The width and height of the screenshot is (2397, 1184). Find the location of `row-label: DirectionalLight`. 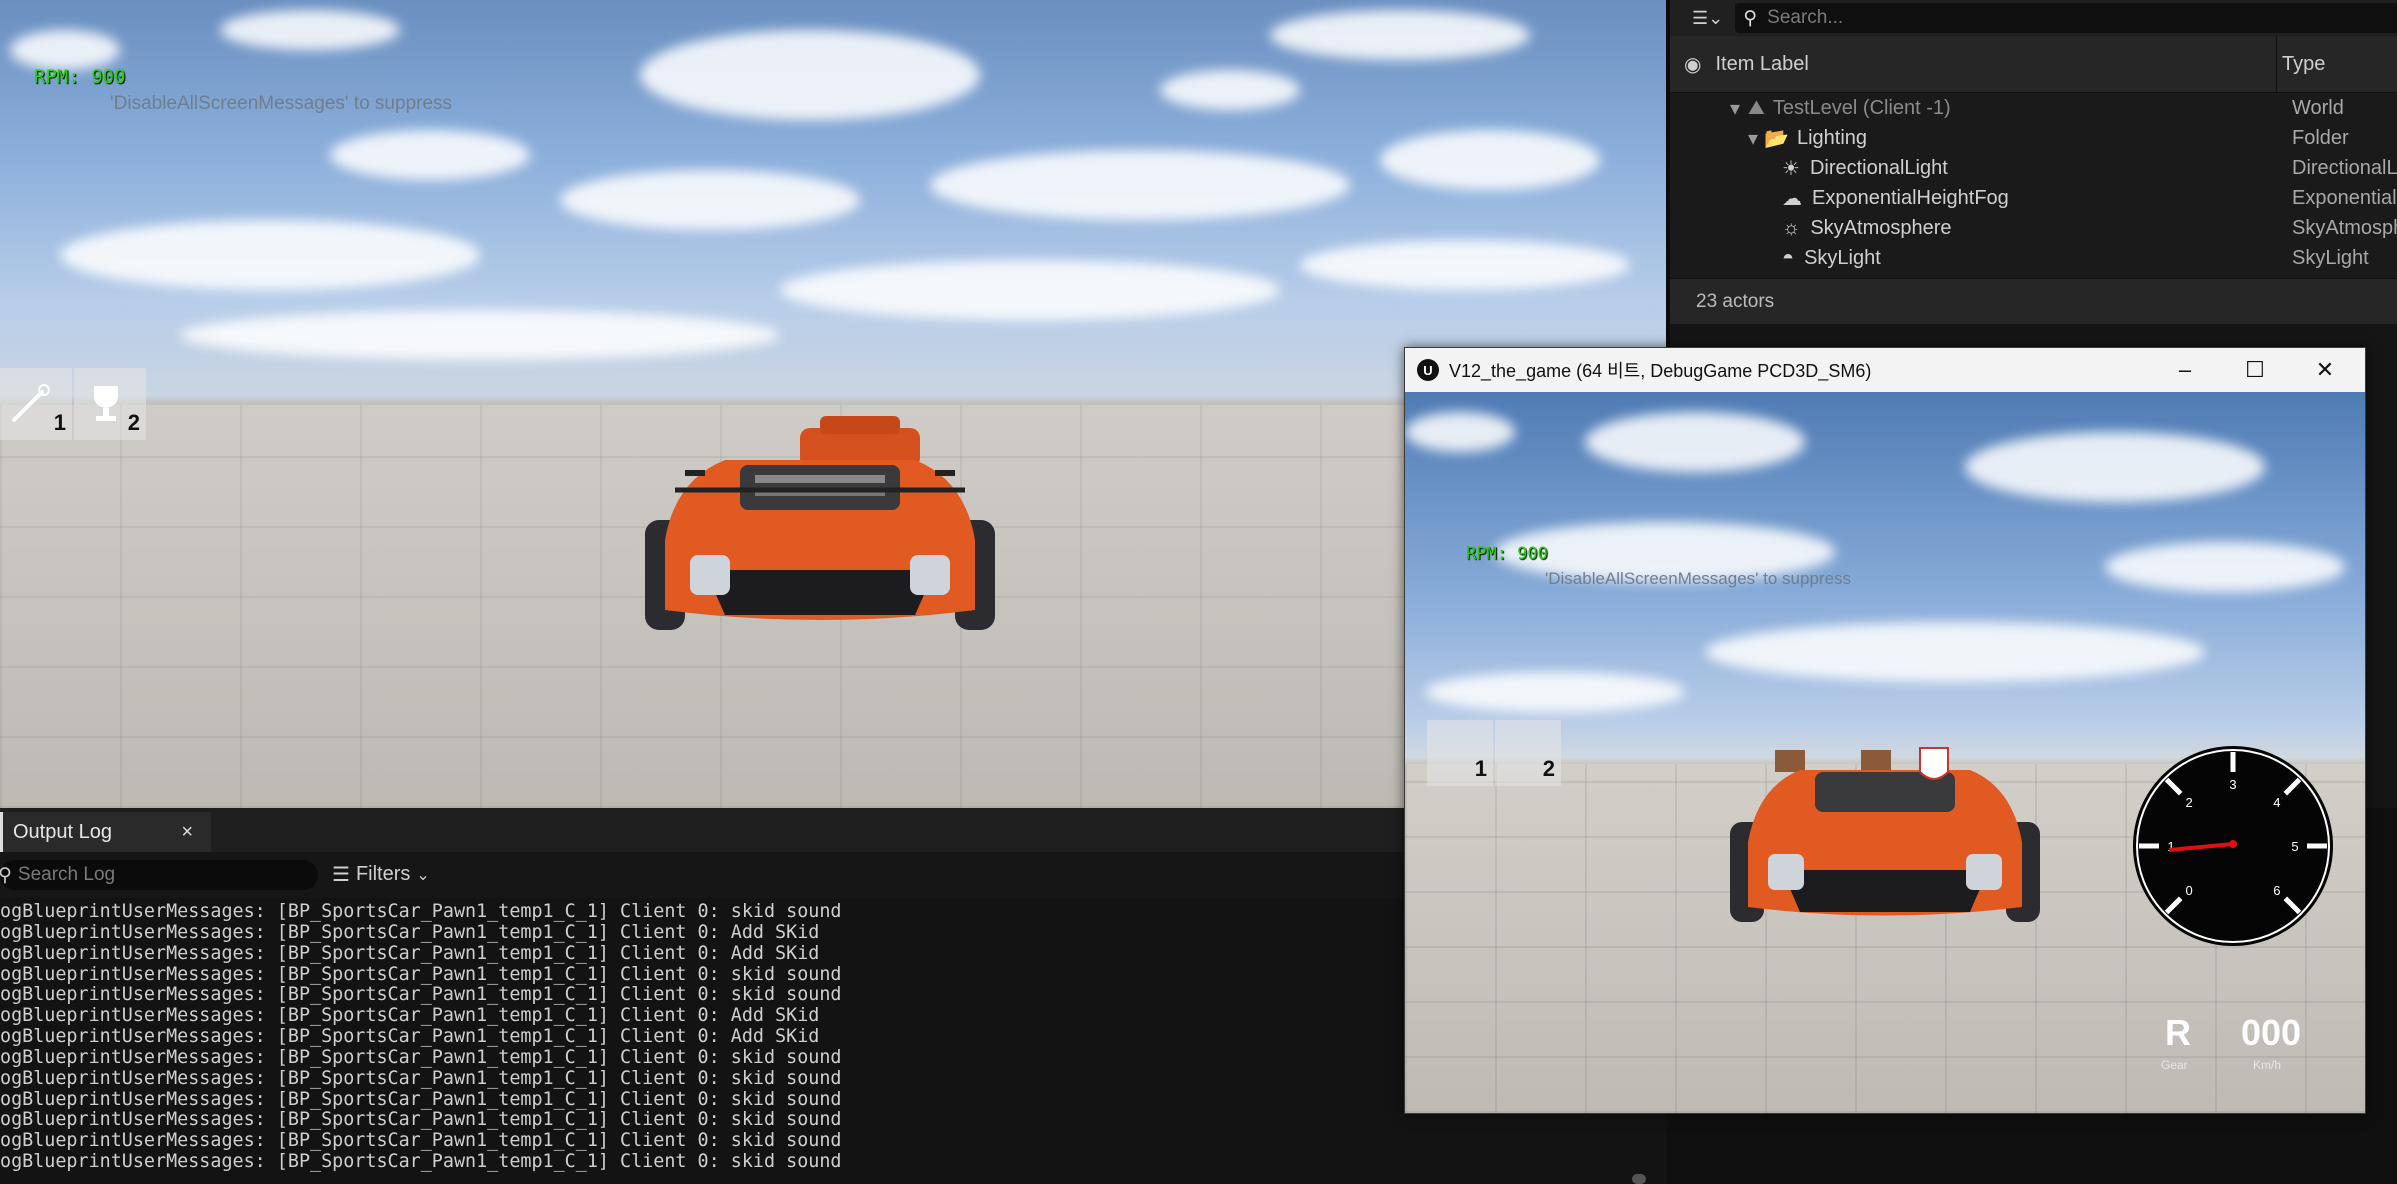

row-label: DirectionalLight is located at coordinates (1878, 167).